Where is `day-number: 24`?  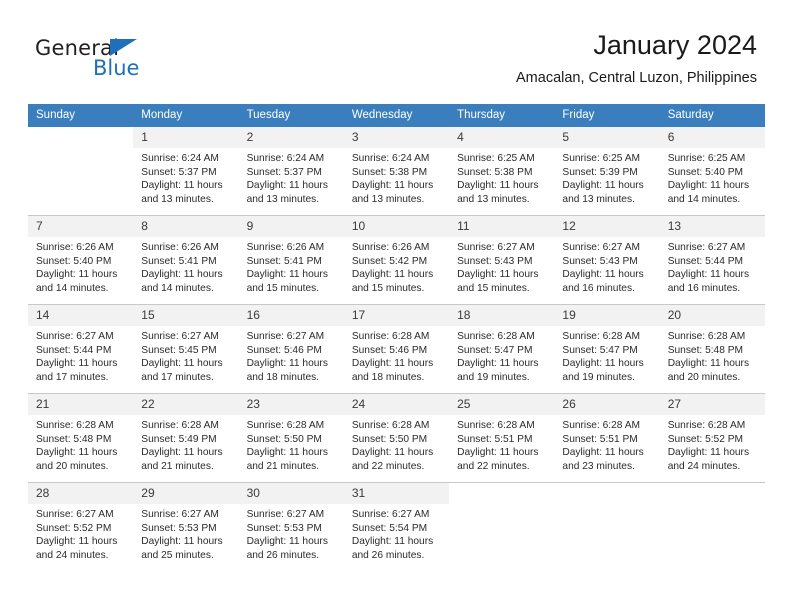
day-number: 24 is located at coordinates (396, 404).